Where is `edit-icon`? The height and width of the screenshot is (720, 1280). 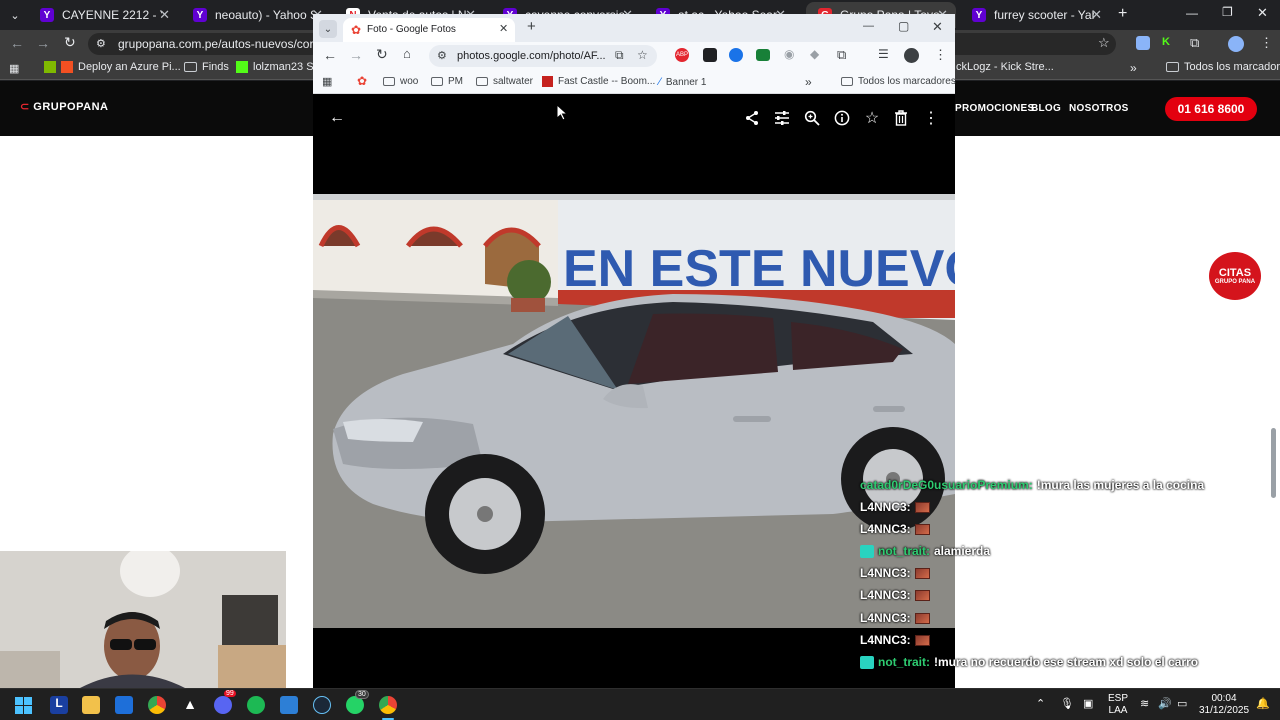
edit-icon is located at coordinates (782, 118).